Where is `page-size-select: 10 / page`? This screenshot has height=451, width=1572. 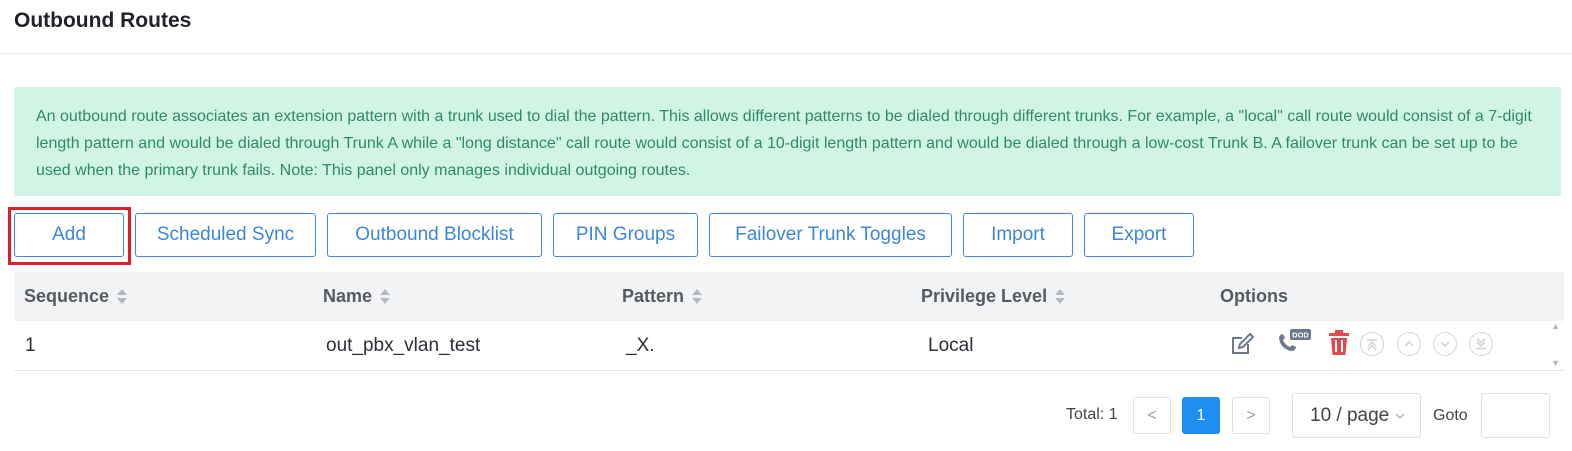
page-size-select: 10 / page is located at coordinates (1356, 415).